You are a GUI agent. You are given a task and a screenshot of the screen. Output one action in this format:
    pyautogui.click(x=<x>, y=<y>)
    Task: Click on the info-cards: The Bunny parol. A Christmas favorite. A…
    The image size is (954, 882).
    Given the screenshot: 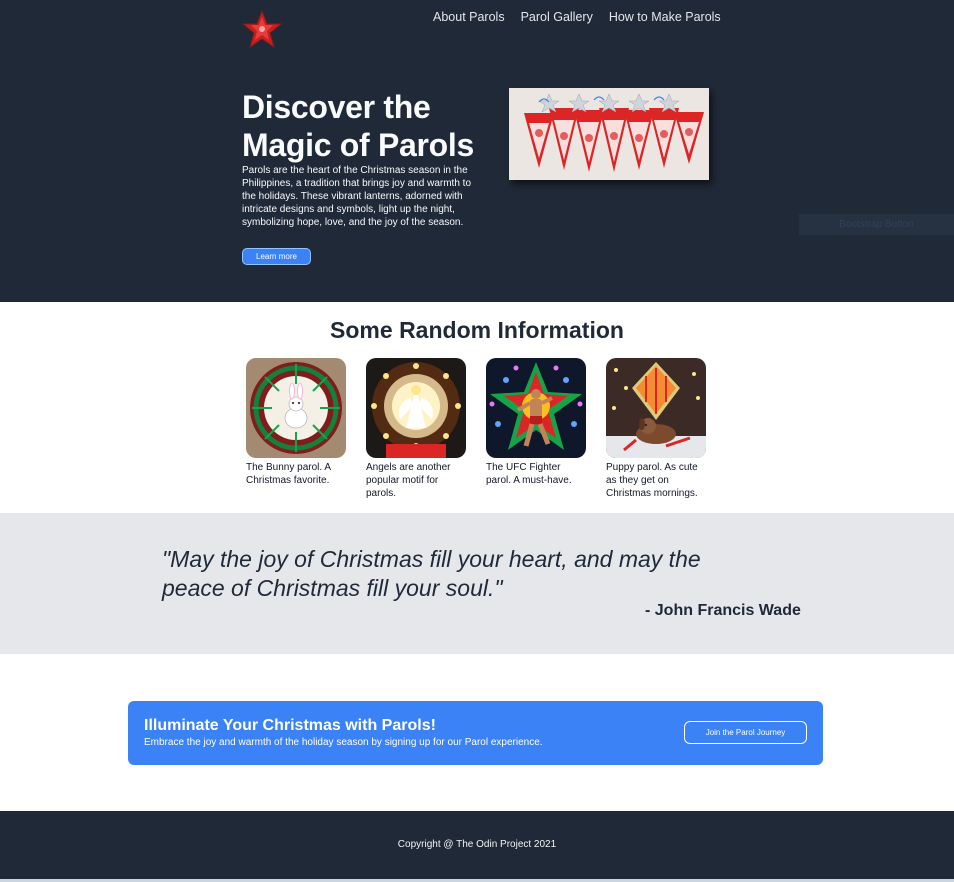 What is the action you would take?
    pyautogui.click(x=476, y=429)
    